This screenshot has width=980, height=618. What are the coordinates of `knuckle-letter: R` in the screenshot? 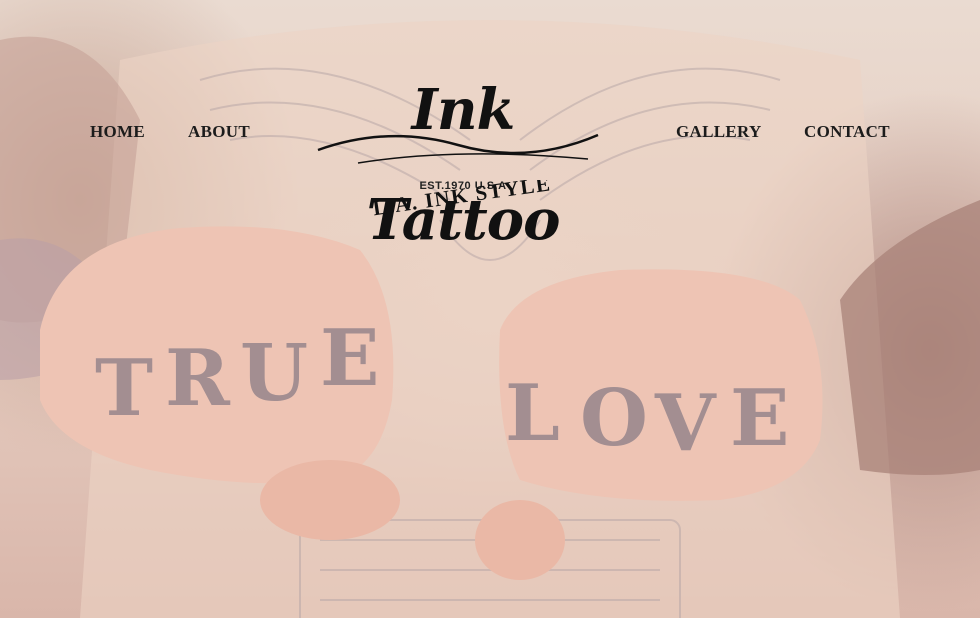 It's located at (198, 378).